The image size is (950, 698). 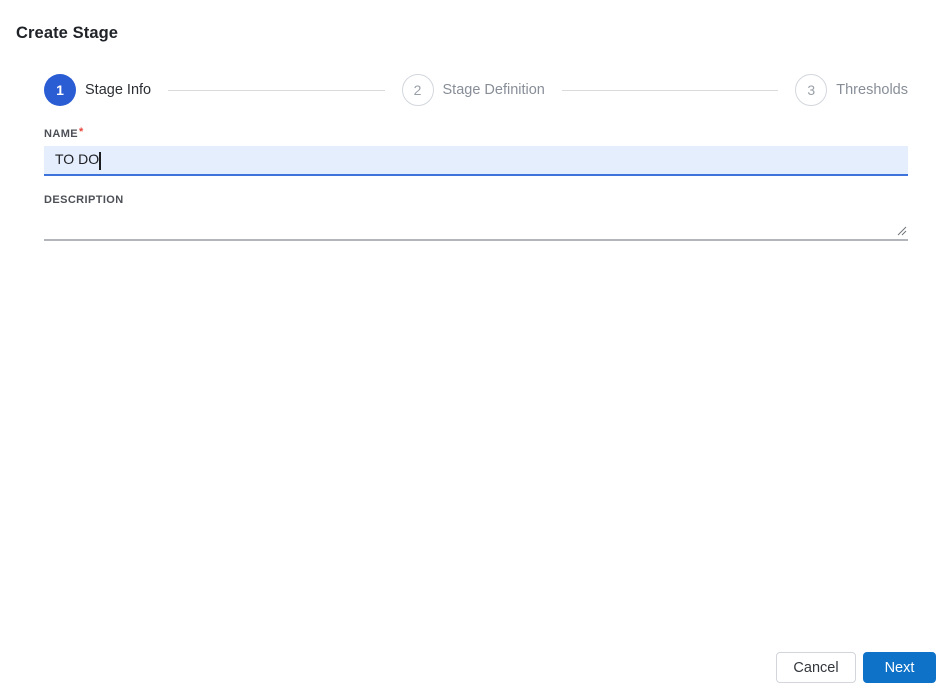 I want to click on next-button: Next, so click(x=899, y=667).